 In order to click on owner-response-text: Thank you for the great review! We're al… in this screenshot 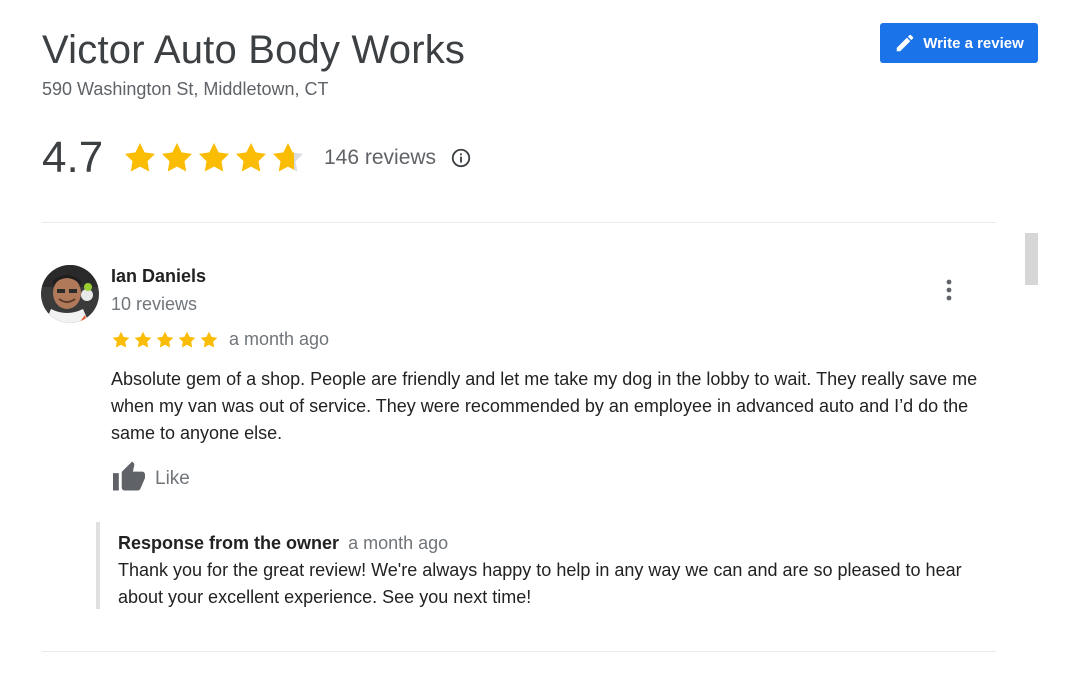, I will do `click(540, 583)`.